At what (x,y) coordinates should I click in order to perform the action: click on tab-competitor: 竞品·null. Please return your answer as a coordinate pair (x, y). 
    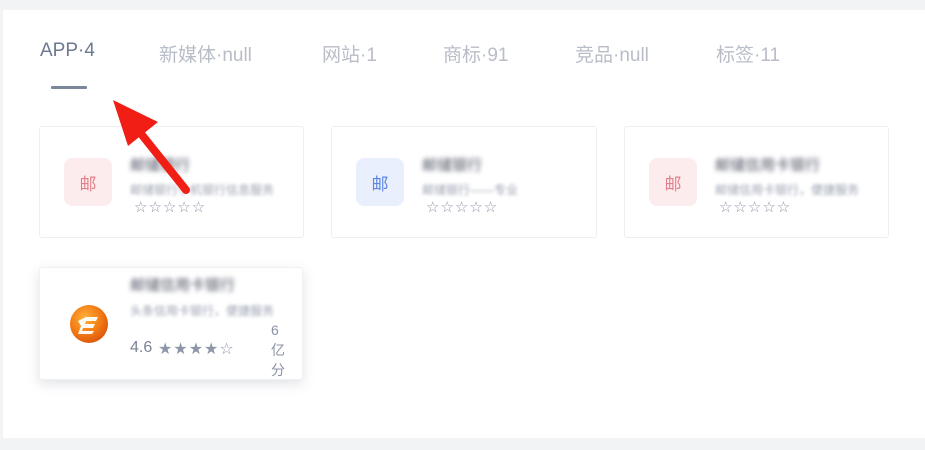
    Looking at the image, I should click on (612, 53).